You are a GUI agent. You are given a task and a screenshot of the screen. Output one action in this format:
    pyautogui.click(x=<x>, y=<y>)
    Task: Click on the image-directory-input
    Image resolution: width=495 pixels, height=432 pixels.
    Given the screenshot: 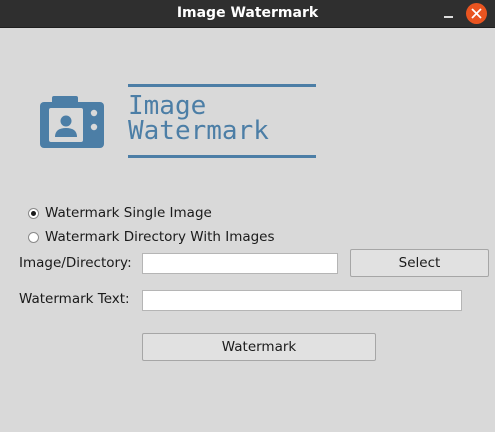 What is the action you would take?
    pyautogui.click(x=240, y=263)
    